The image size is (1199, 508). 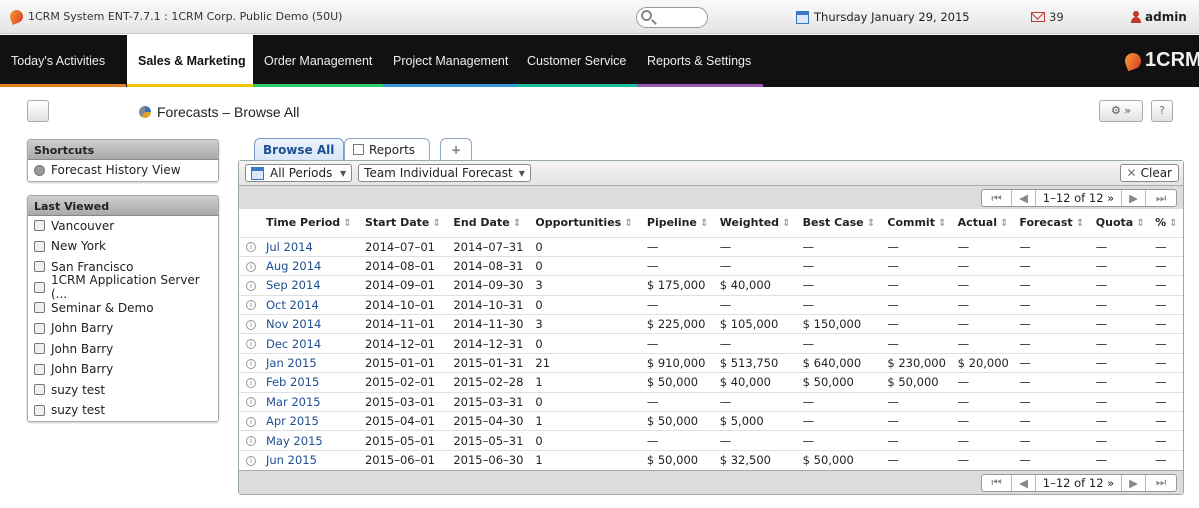 I want to click on sort-icon: ⇕, so click(x=1172, y=224).